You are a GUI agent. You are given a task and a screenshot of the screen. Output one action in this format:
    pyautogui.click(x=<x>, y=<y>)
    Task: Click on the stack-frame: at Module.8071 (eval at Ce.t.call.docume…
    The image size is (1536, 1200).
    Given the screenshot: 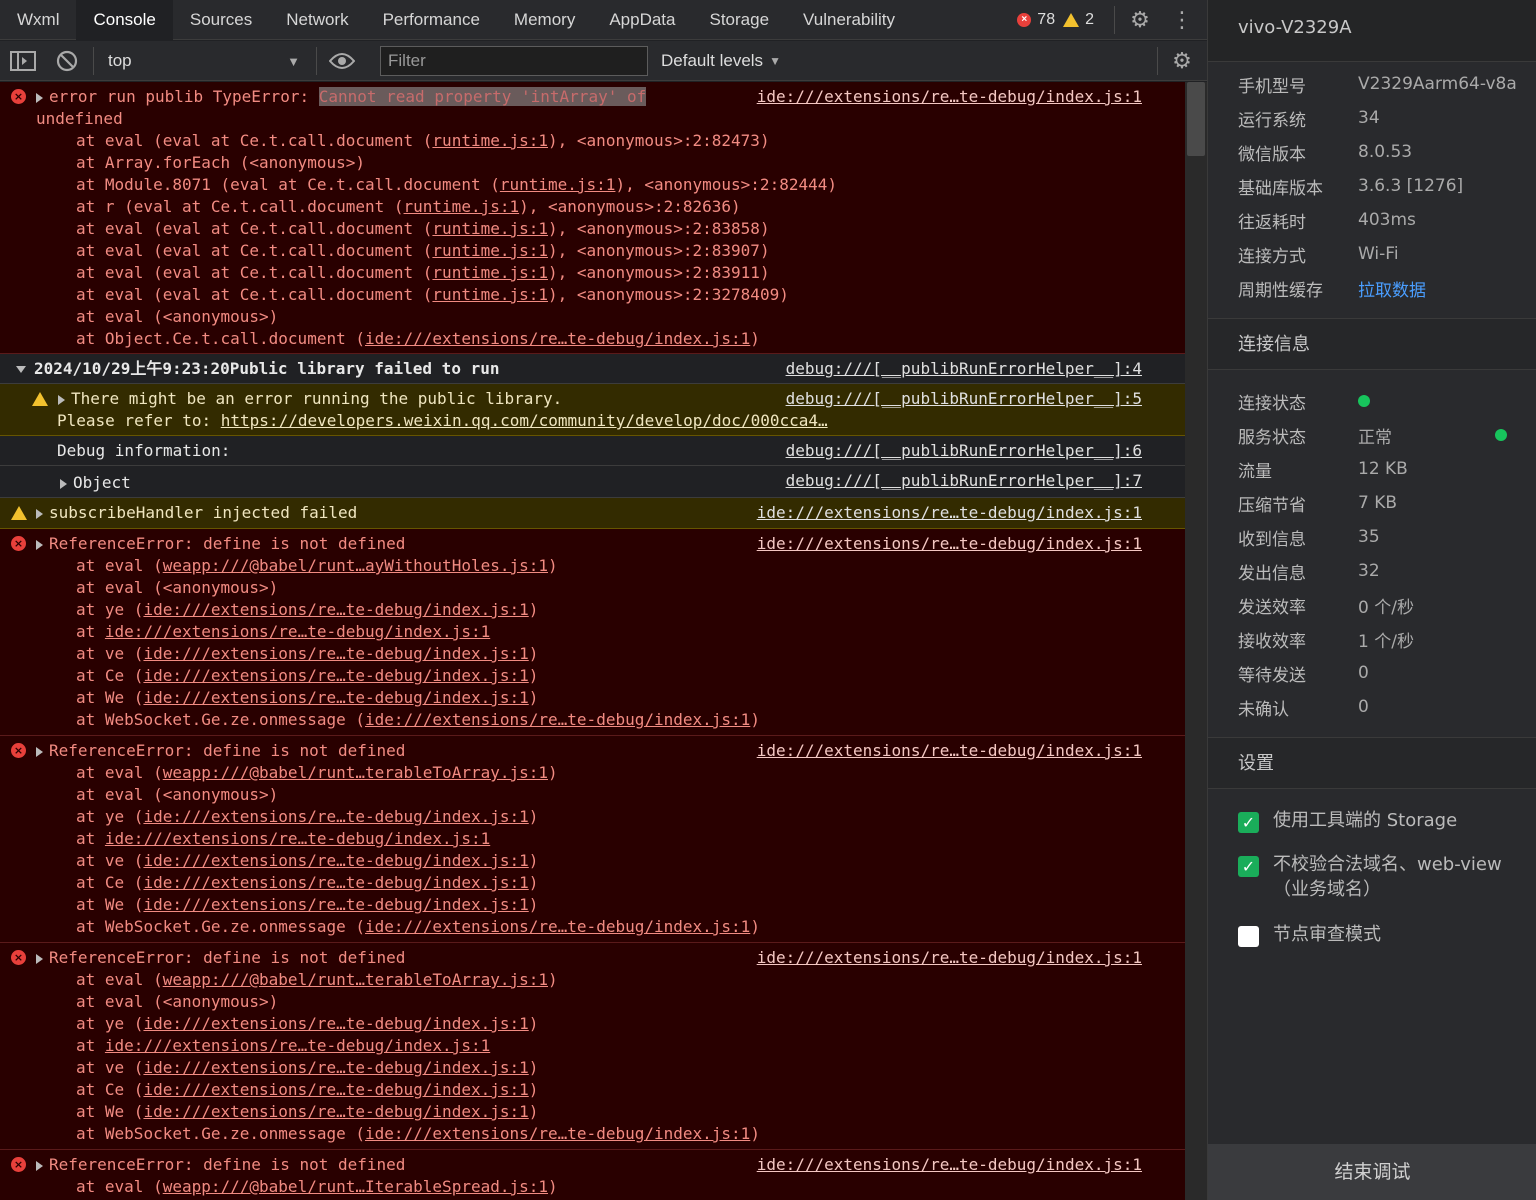 What is the action you would take?
    pyautogui.click(x=456, y=184)
    